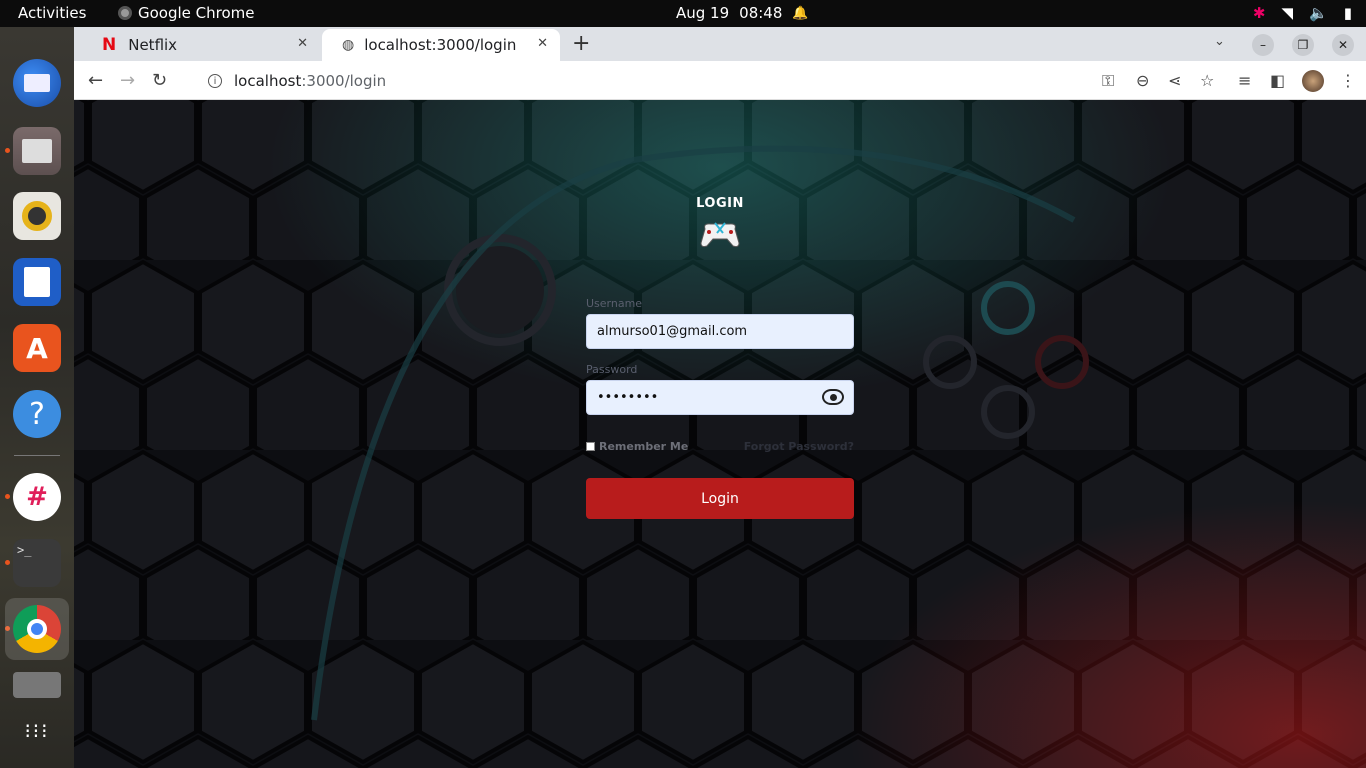 The width and height of the screenshot is (1366, 768). Describe the element at coordinates (1244, 80) in the screenshot. I see `media-icon: ≡` at that location.